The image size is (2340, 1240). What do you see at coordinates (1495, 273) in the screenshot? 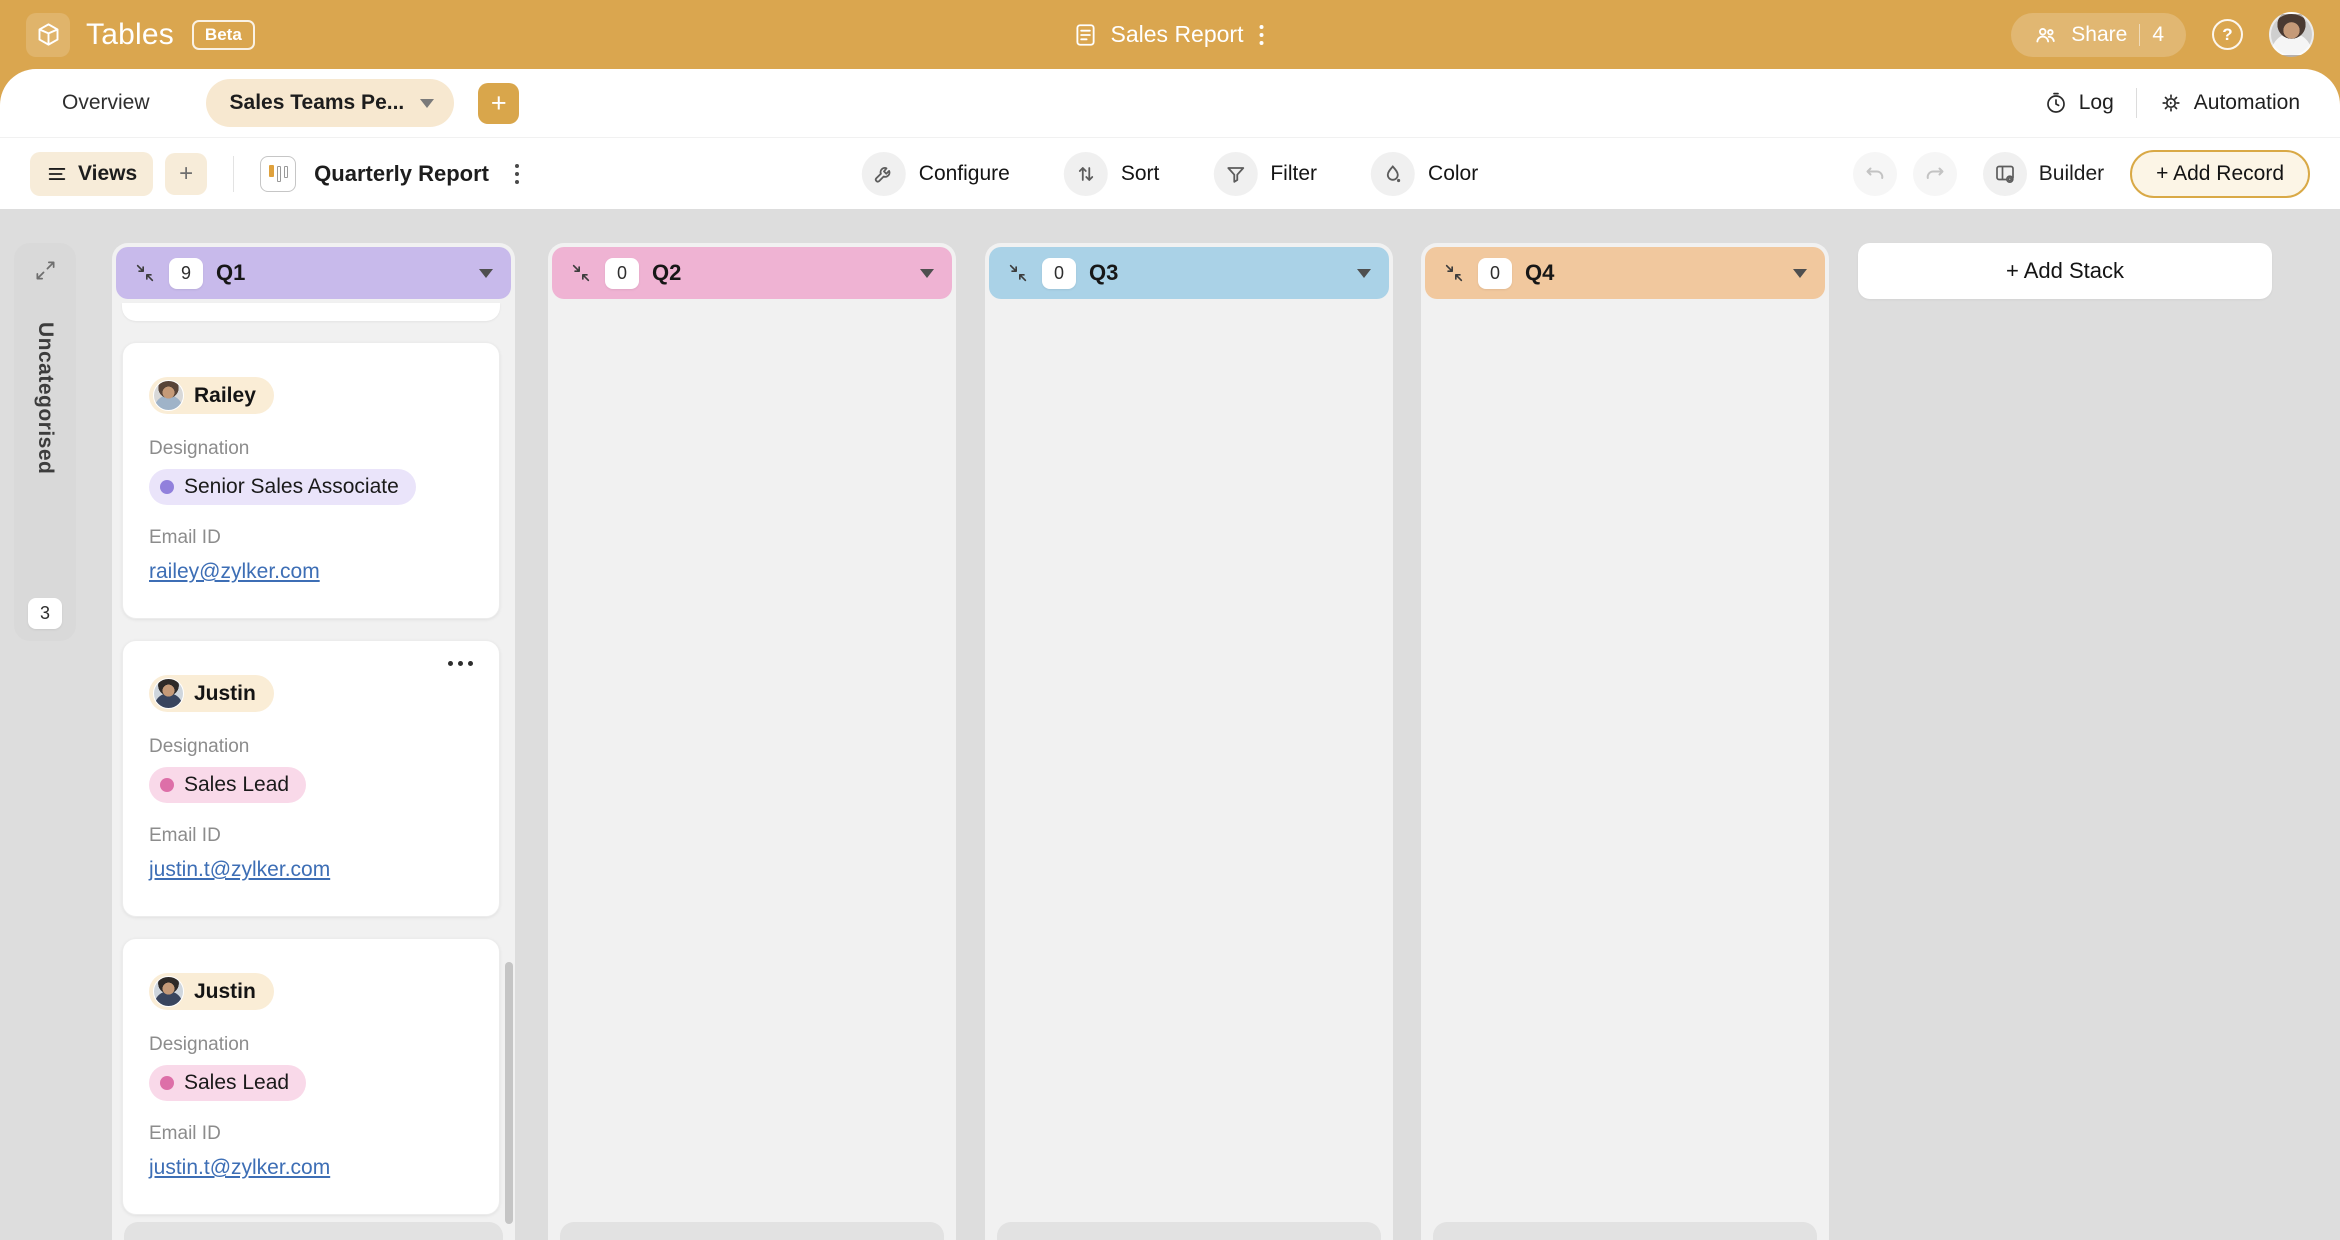
I see `stack-count-badge: 0` at bounding box center [1495, 273].